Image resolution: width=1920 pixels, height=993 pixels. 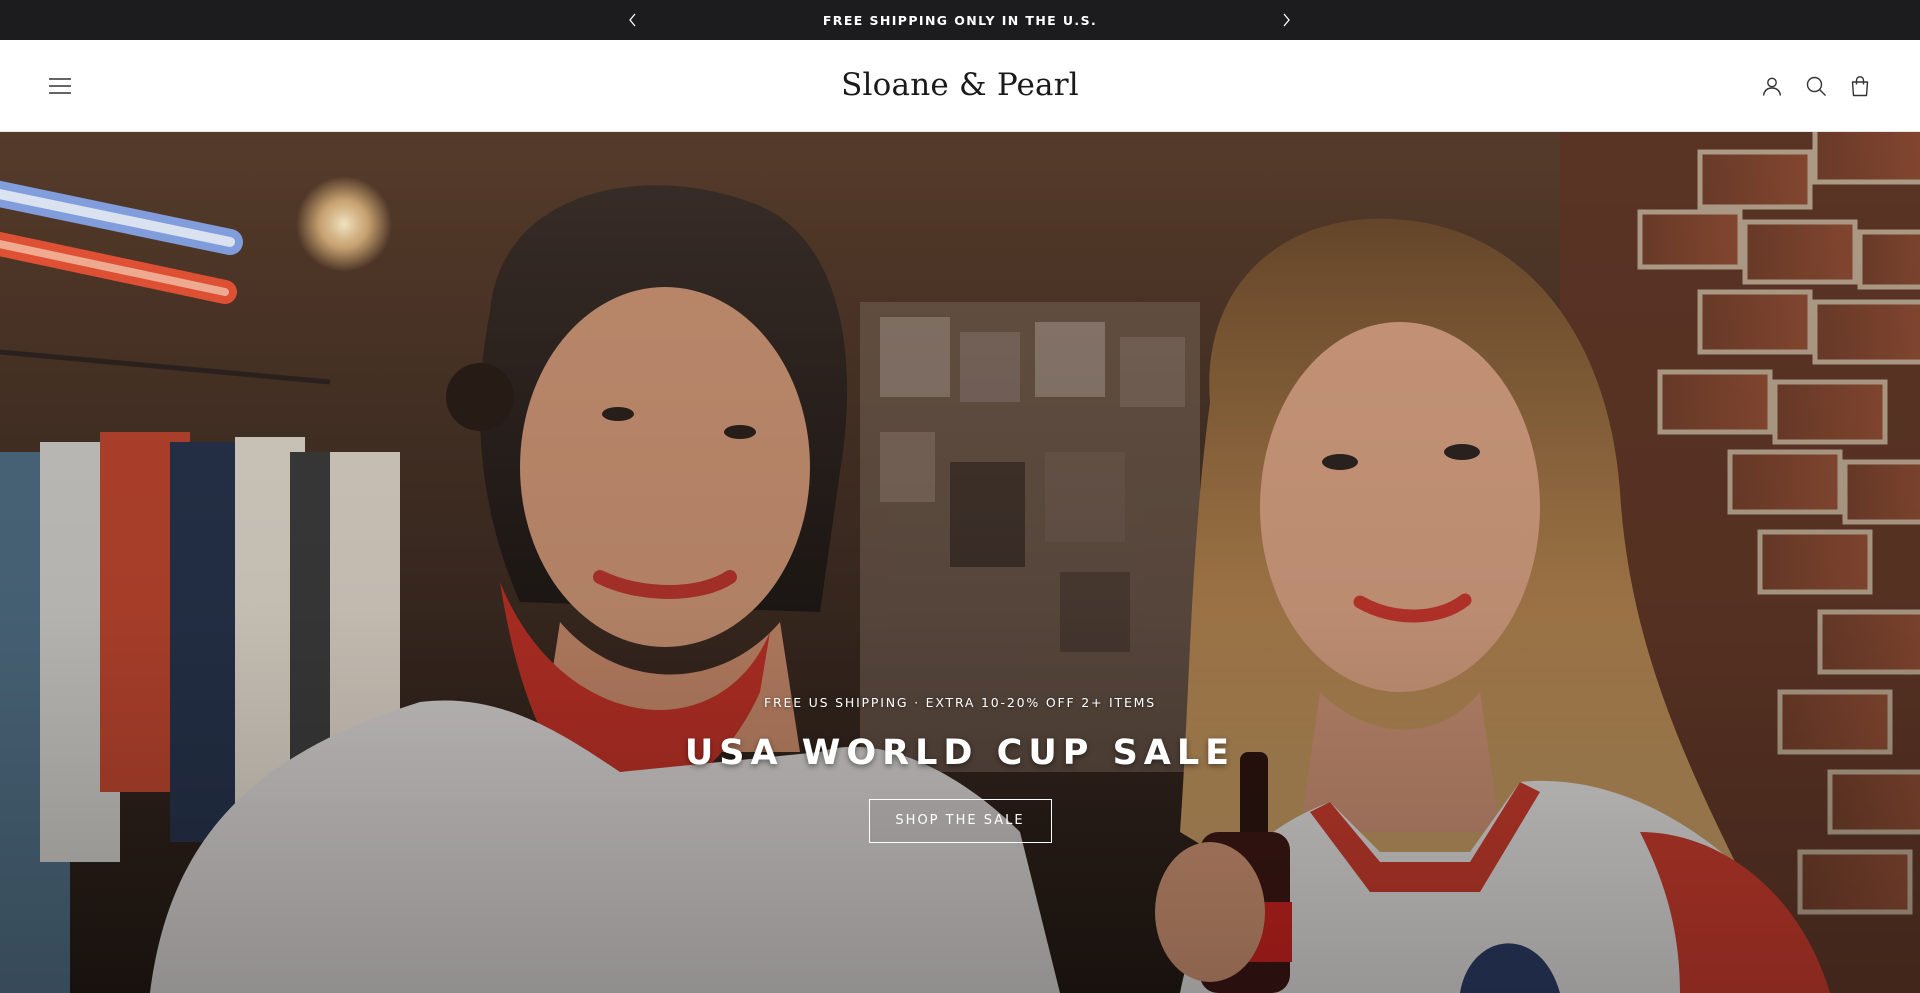 What do you see at coordinates (1860, 86) in the screenshot?
I see `shopping-bag-icon` at bounding box center [1860, 86].